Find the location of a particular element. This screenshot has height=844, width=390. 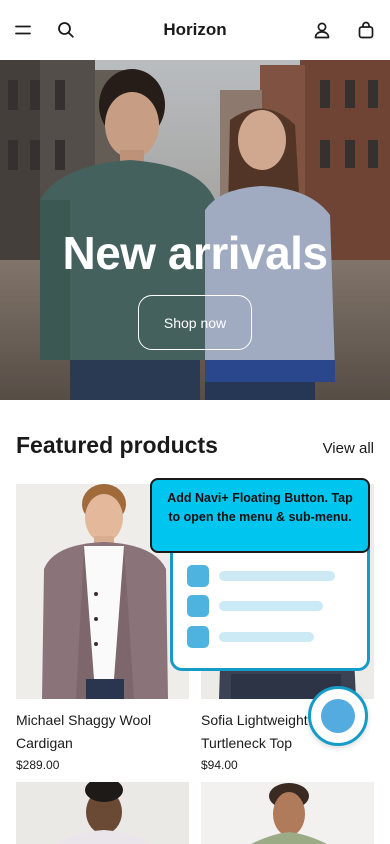

bag-icon is located at coordinates (366, 30).